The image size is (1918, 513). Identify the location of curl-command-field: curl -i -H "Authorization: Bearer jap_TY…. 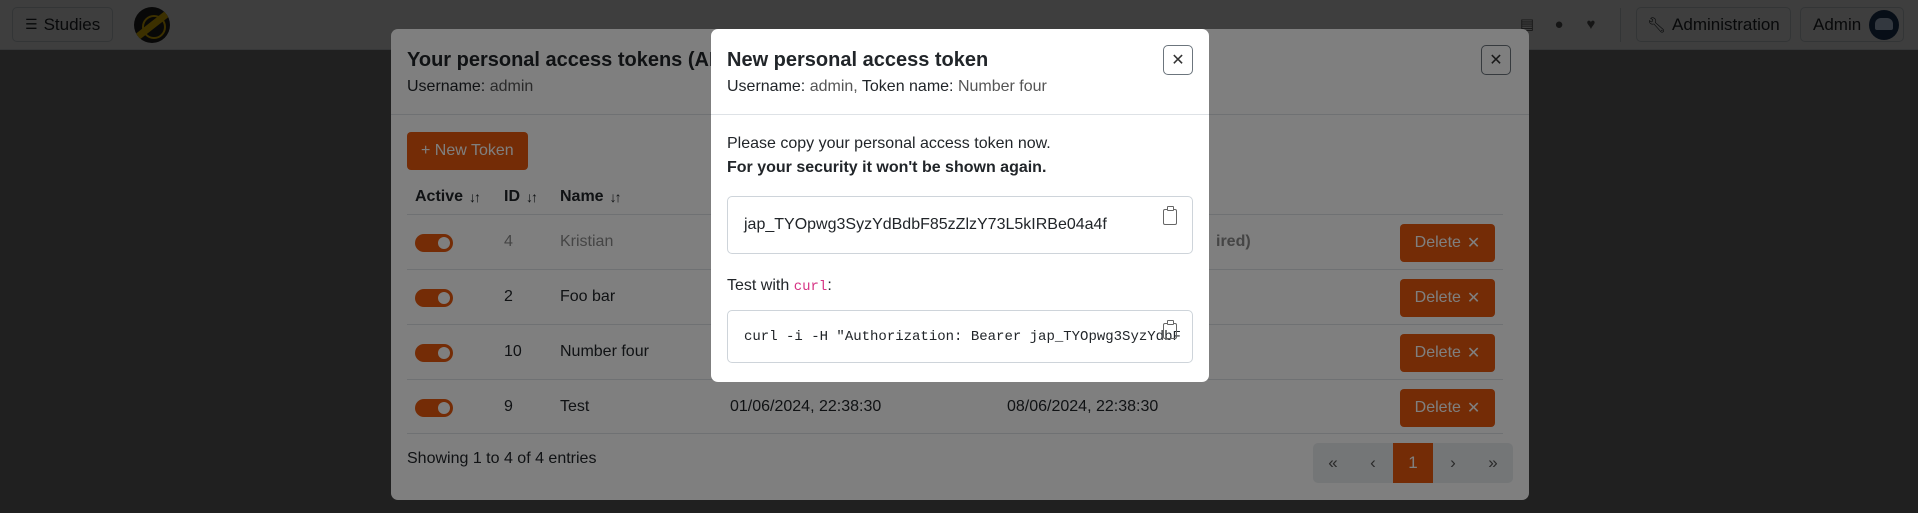
(960, 336).